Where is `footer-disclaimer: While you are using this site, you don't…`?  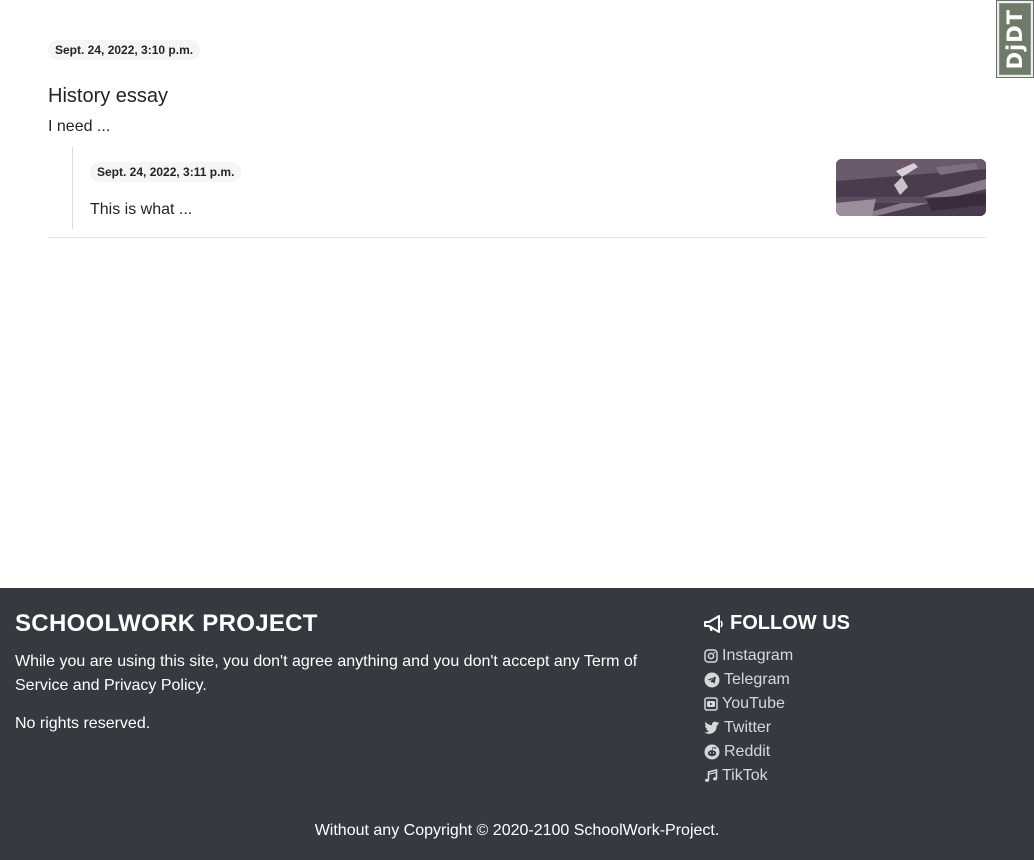
footer-disclaimer: While you are using this site, you don't… is located at coordinates (326, 673).